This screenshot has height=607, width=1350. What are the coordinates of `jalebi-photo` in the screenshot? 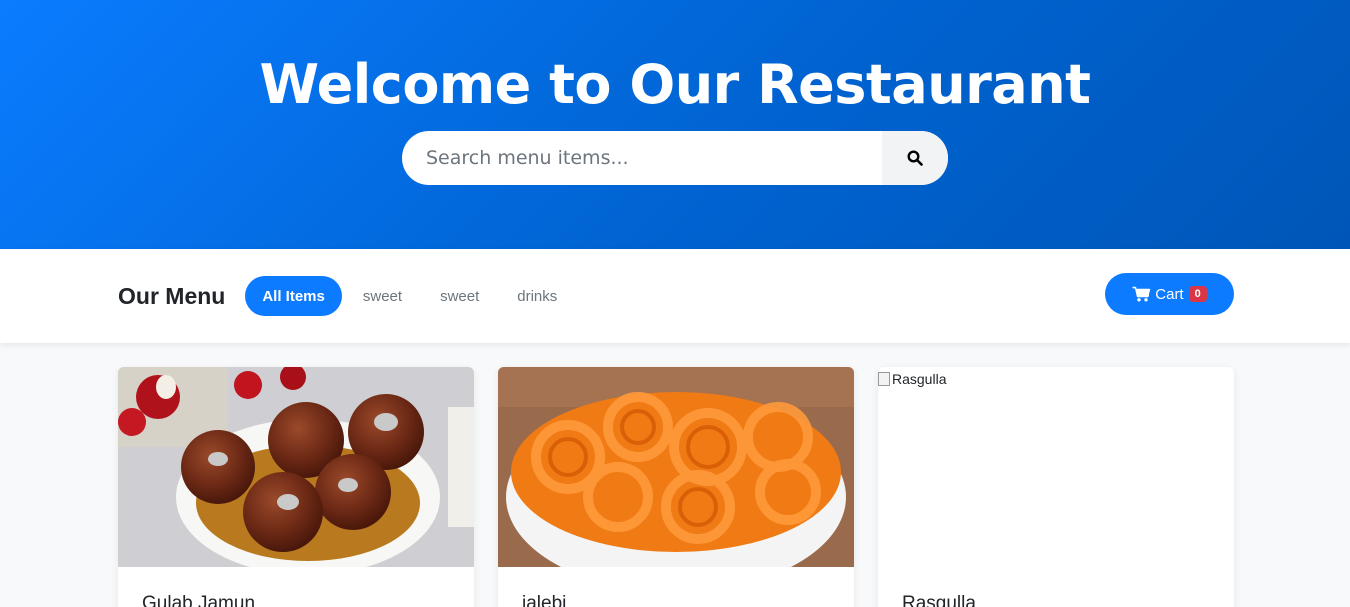 It's located at (676, 467).